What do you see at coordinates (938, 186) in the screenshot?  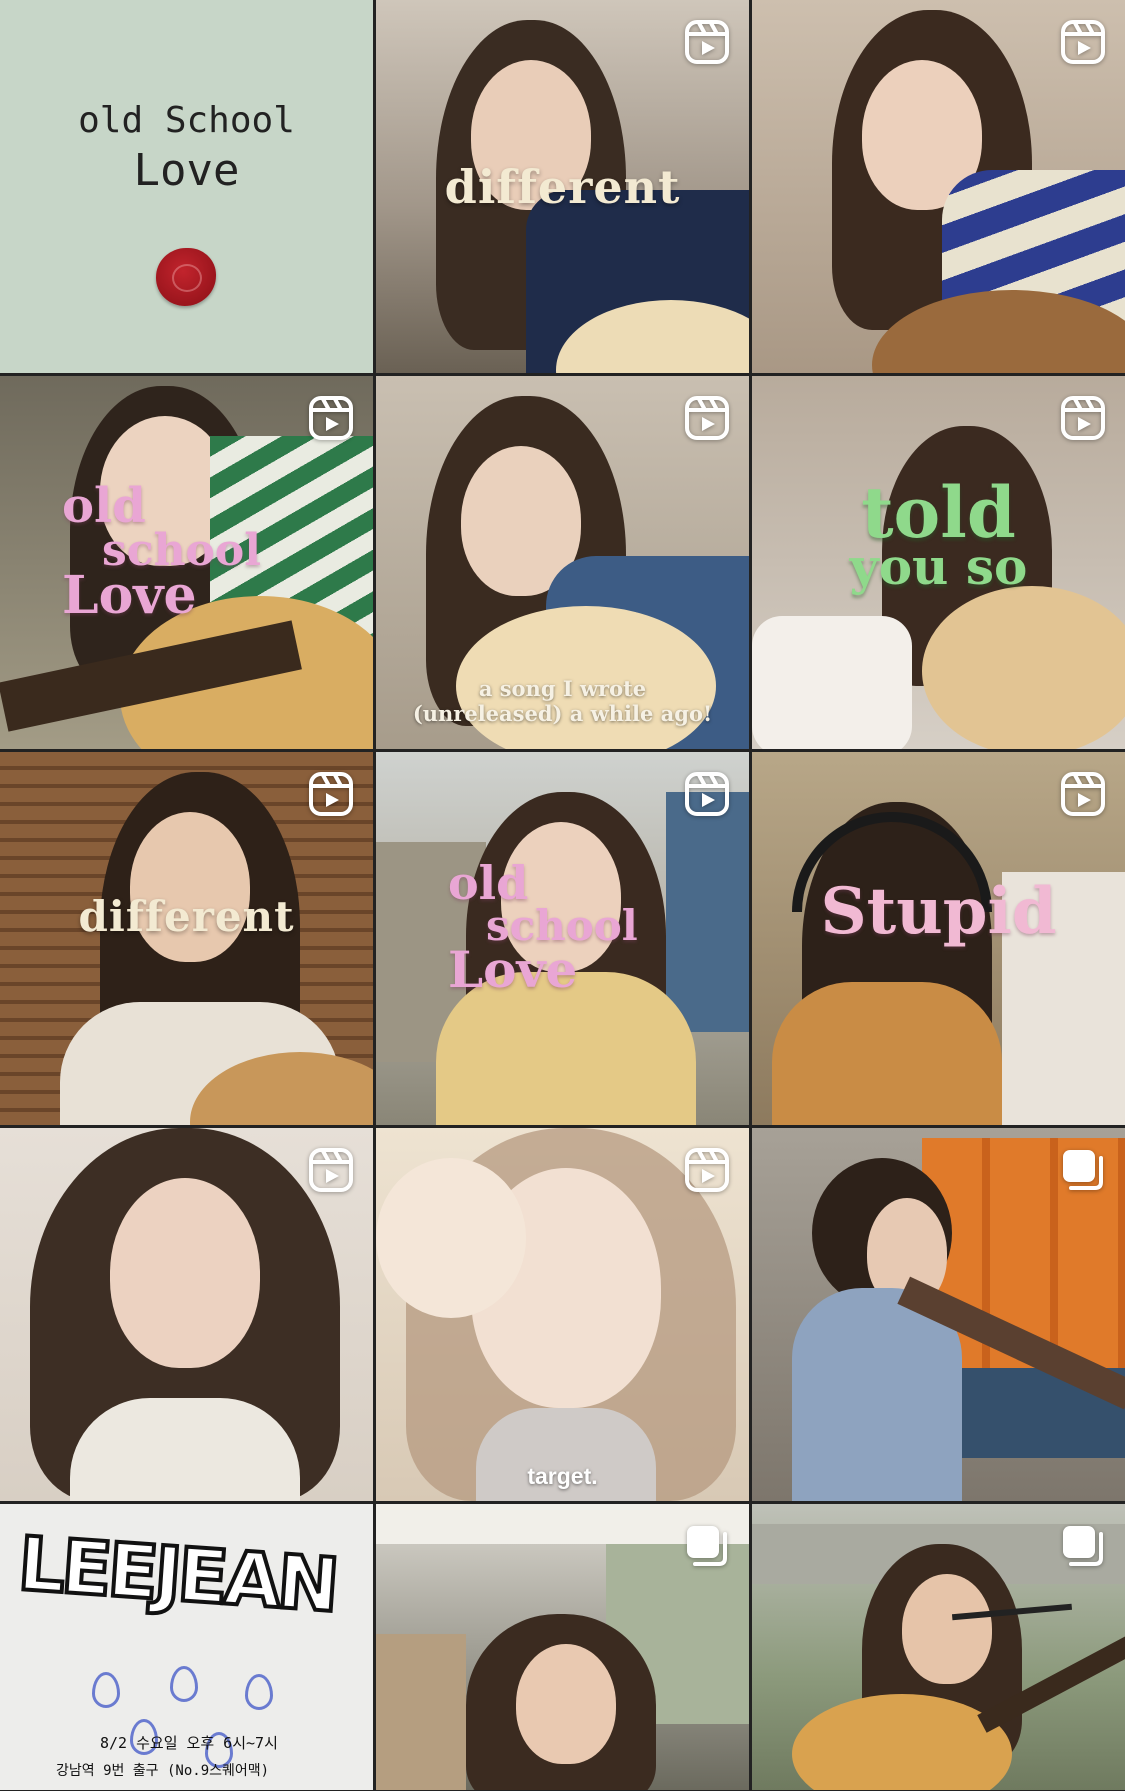 I see `post-tile-striped` at bounding box center [938, 186].